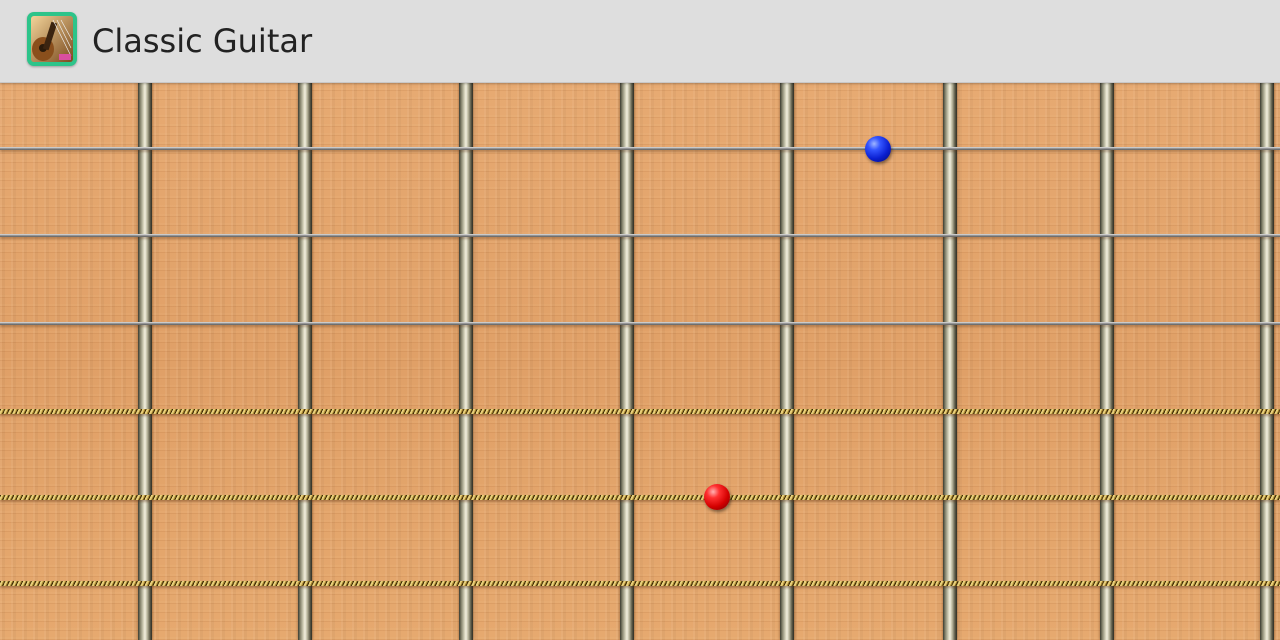  I want to click on blue-note-marker, so click(878, 149).